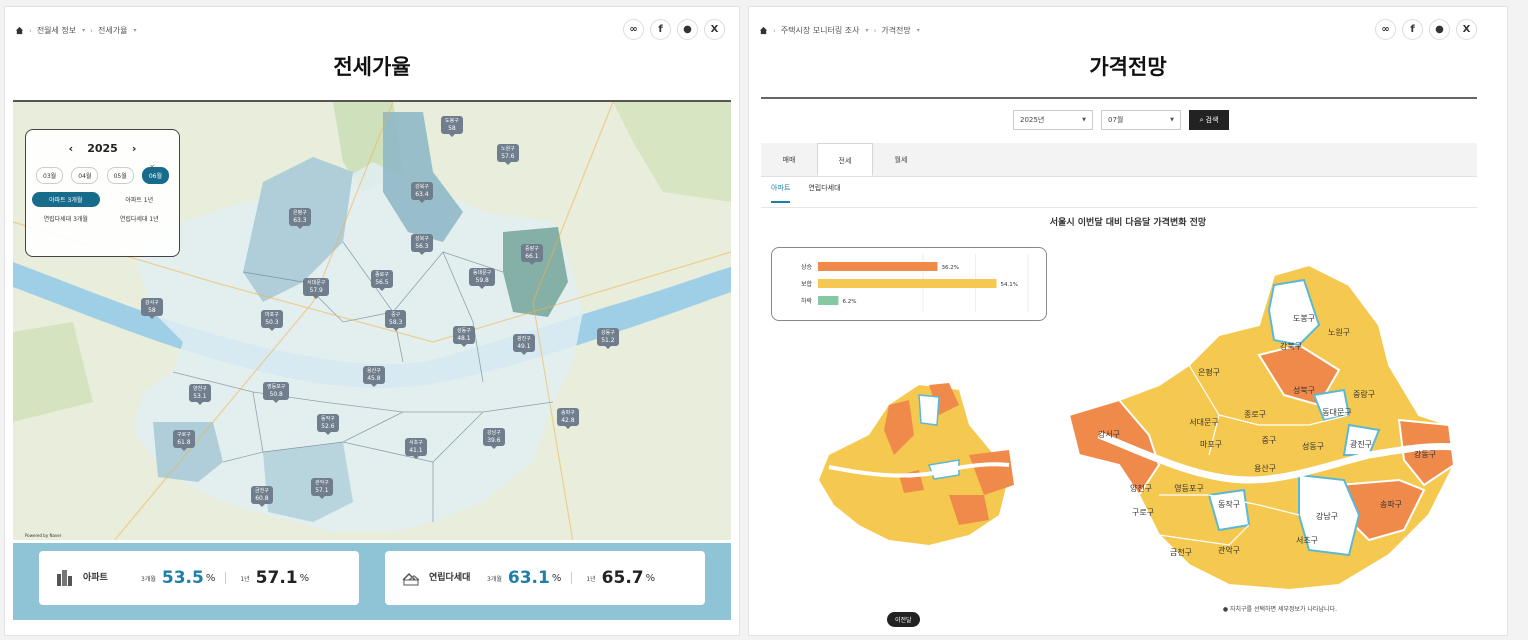 This screenshot has width=1528, height=640. I want to click on bar-chart-svg: 상승 36.2% 보합 54.1% 하락 6.2%, so click(915, 283).